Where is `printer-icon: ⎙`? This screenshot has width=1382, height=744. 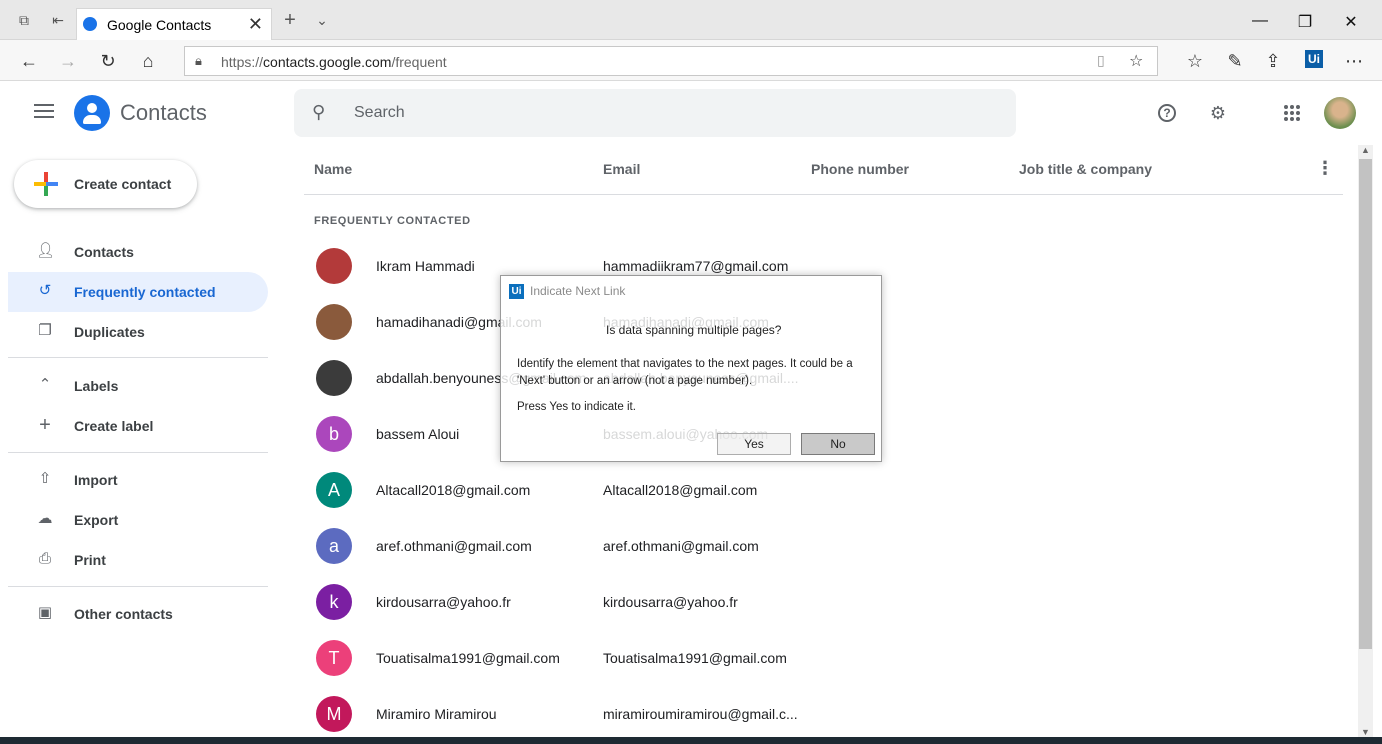
printer-icon: ⎙ is located at coordinates (44, 558).